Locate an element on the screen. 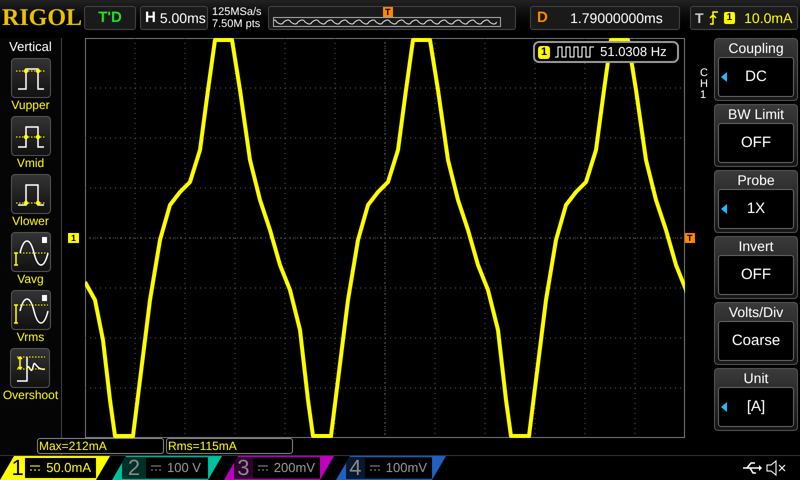 Image resolution: width=800 pixels, height=480 pixels. sample-rate: 125MSa/s is located at coordinates (237, 12).